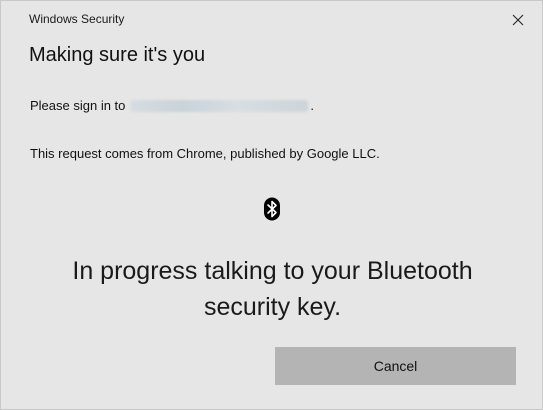  Describe the element at coordinates (77, 19) in the screenshot. I see `window-title: Windows Security` at that location.